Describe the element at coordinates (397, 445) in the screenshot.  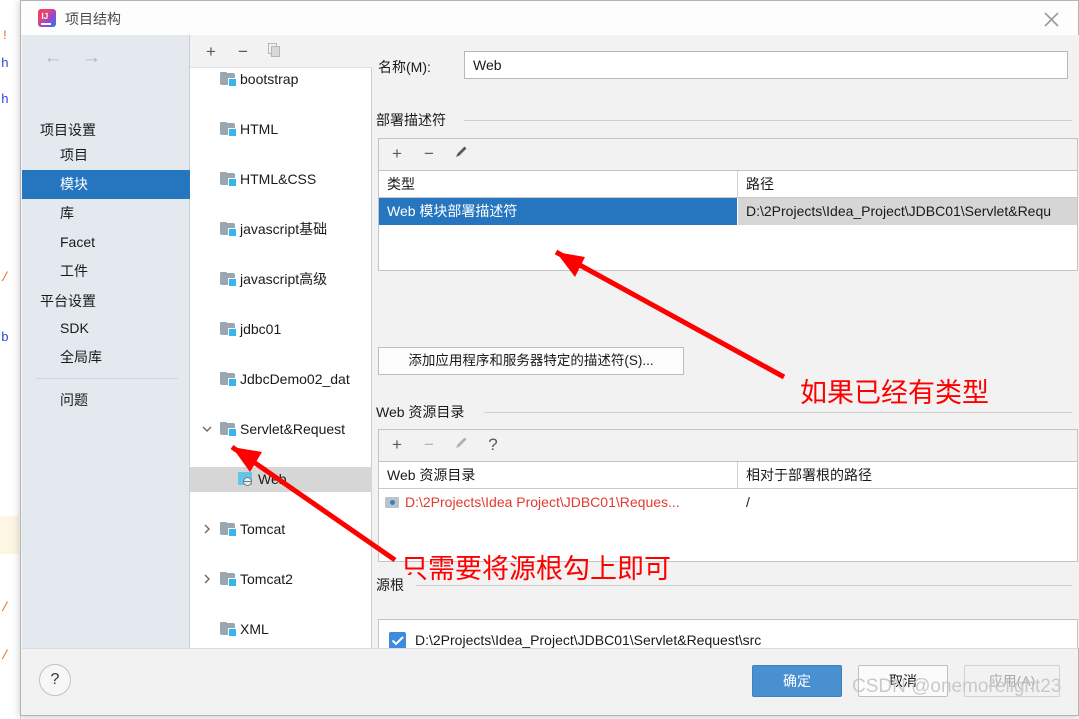
I see `add-web-resource-button: +` at that location.